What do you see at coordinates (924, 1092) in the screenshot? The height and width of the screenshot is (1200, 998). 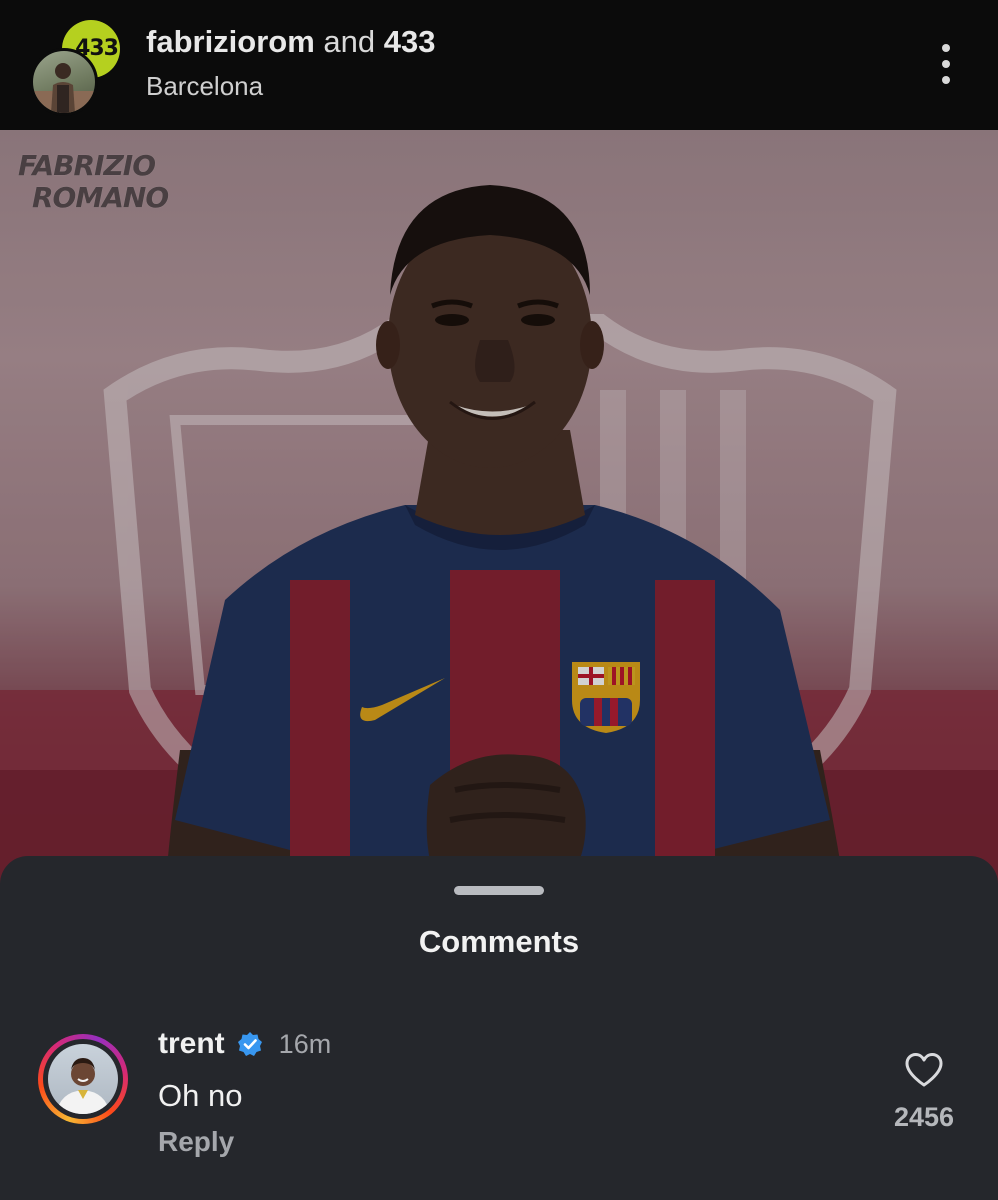 I see `comment-like-area: 2456` at bounding box center [924, 1092].